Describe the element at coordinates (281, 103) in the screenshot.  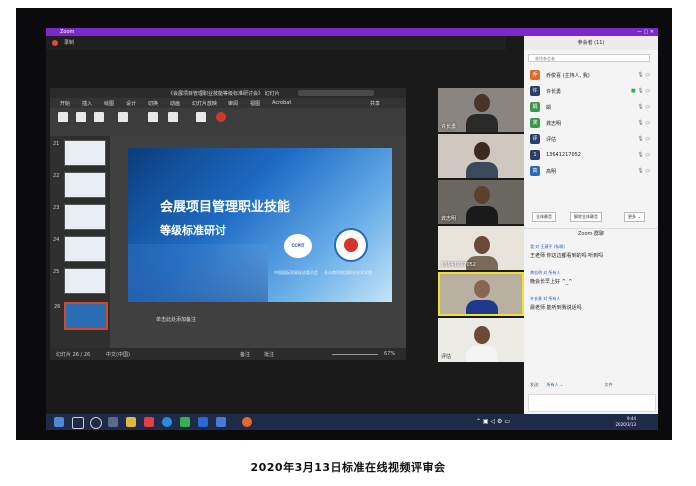
I see `menu-item: Acrobat` at that location.